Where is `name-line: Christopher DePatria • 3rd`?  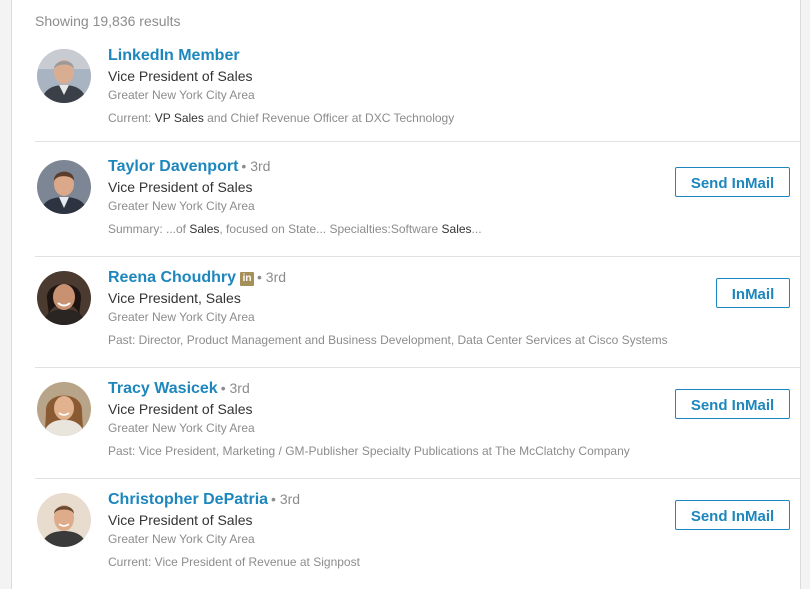
name-line: Christopher DePatria • 3rd is located at coordinates (204, 501).